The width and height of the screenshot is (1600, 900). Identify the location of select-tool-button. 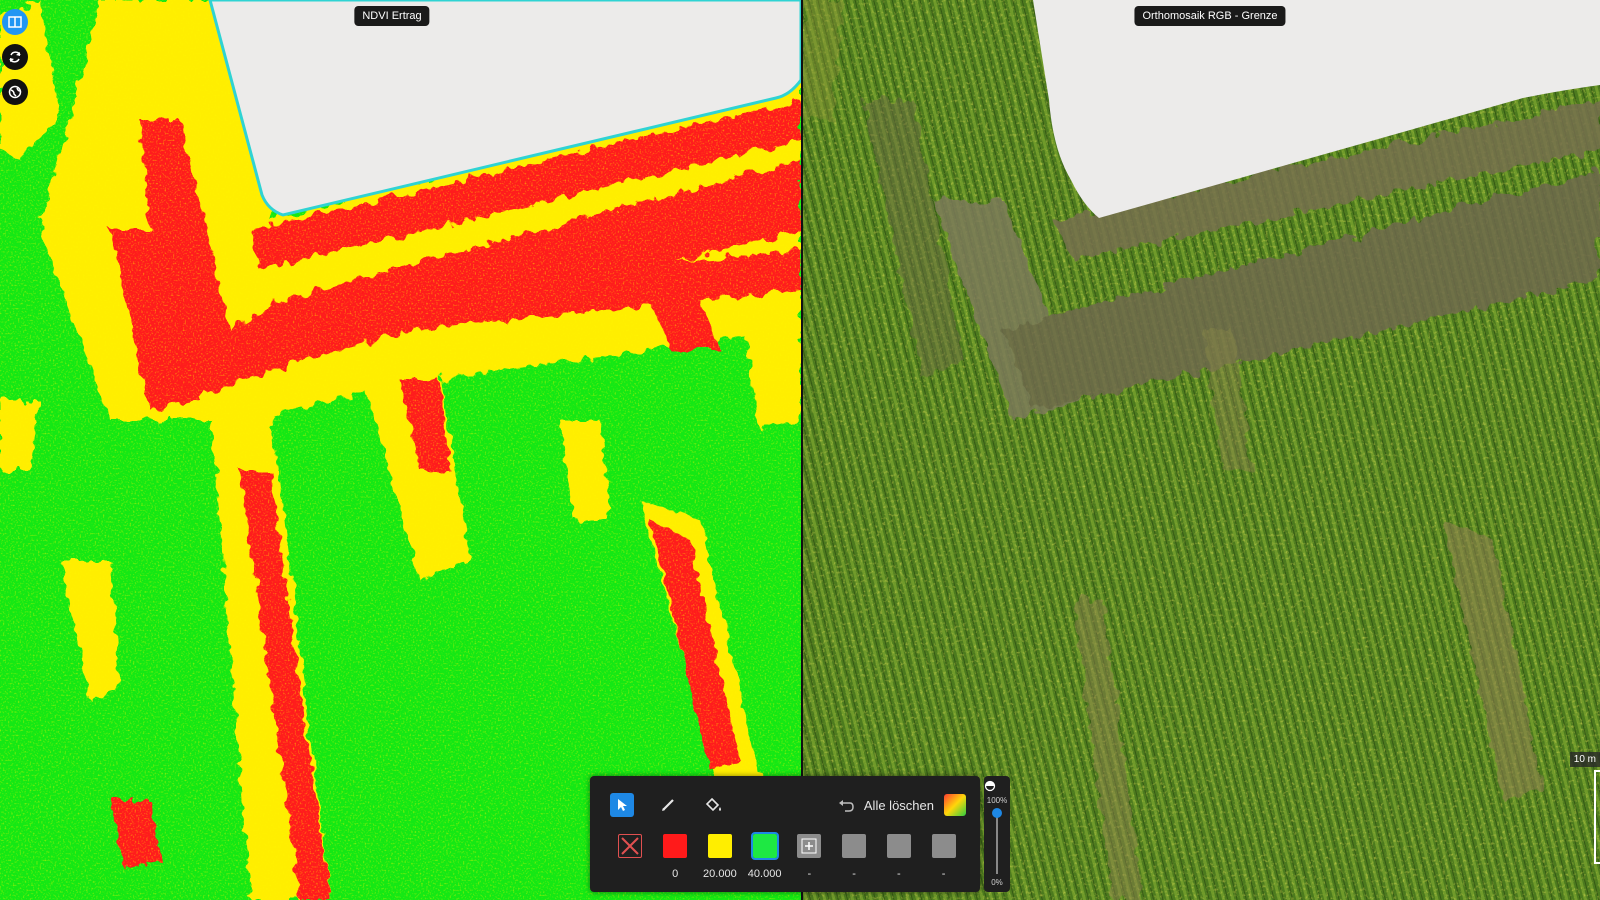
(622, 805).